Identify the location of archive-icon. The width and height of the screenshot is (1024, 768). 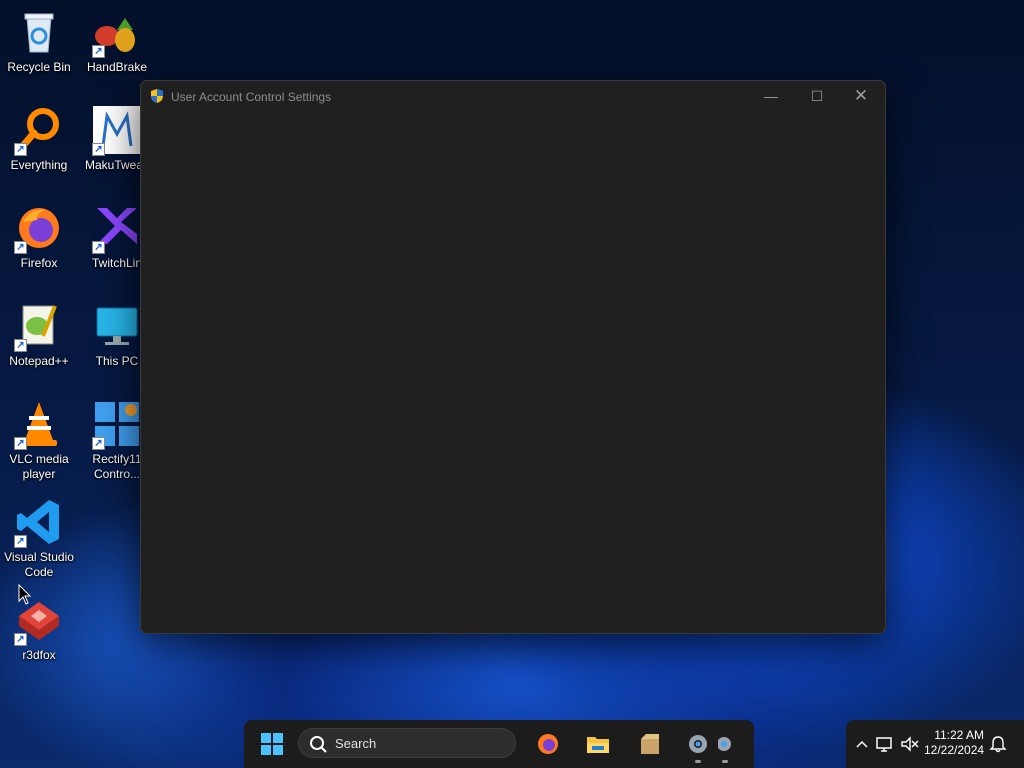
(650, 744).